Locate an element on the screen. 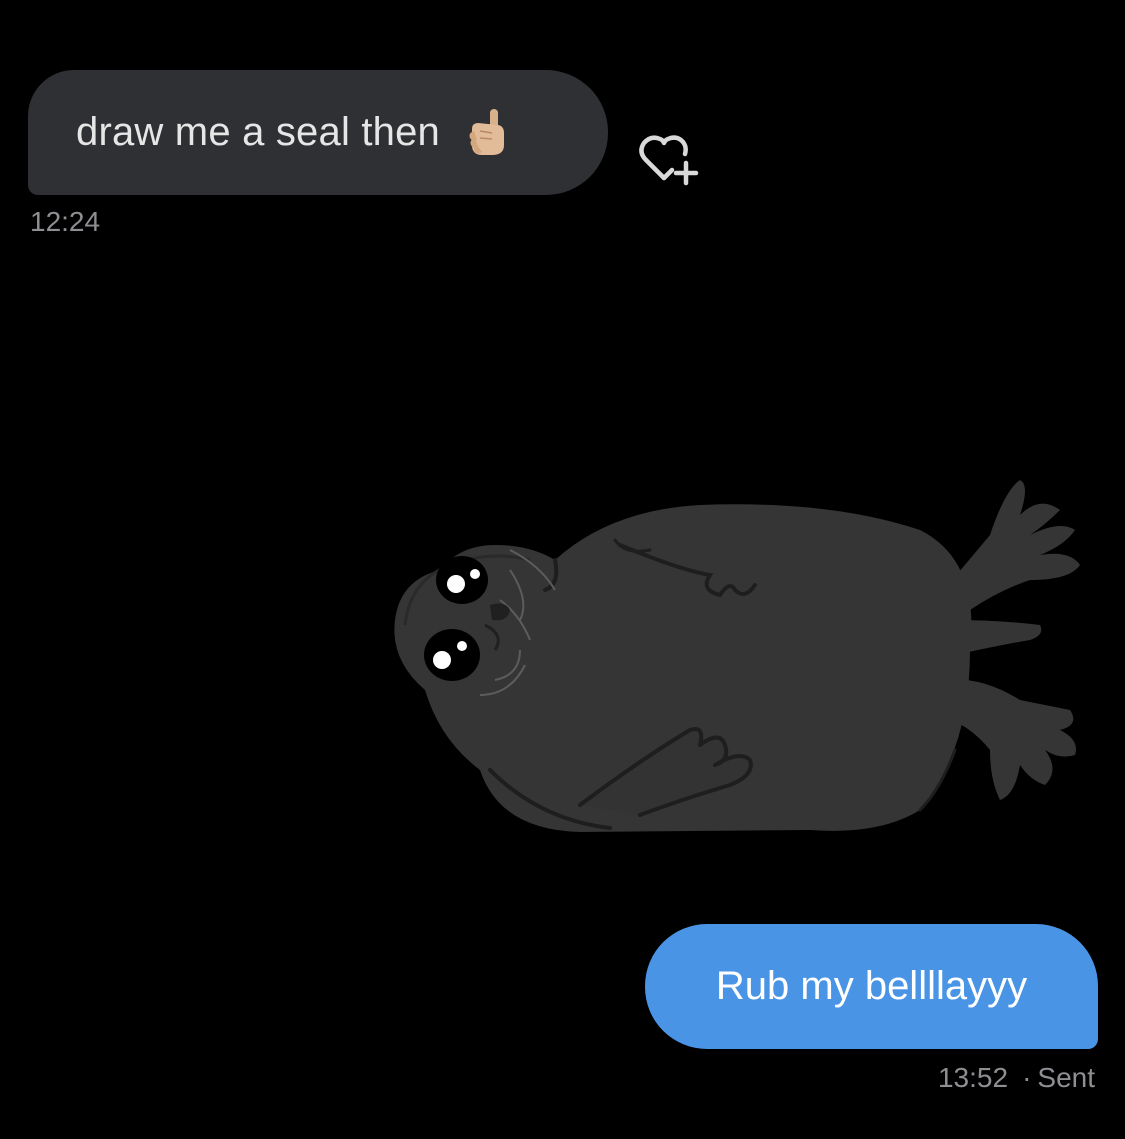  sent-status-label: Sent is located at coordinates (1066, 1077).